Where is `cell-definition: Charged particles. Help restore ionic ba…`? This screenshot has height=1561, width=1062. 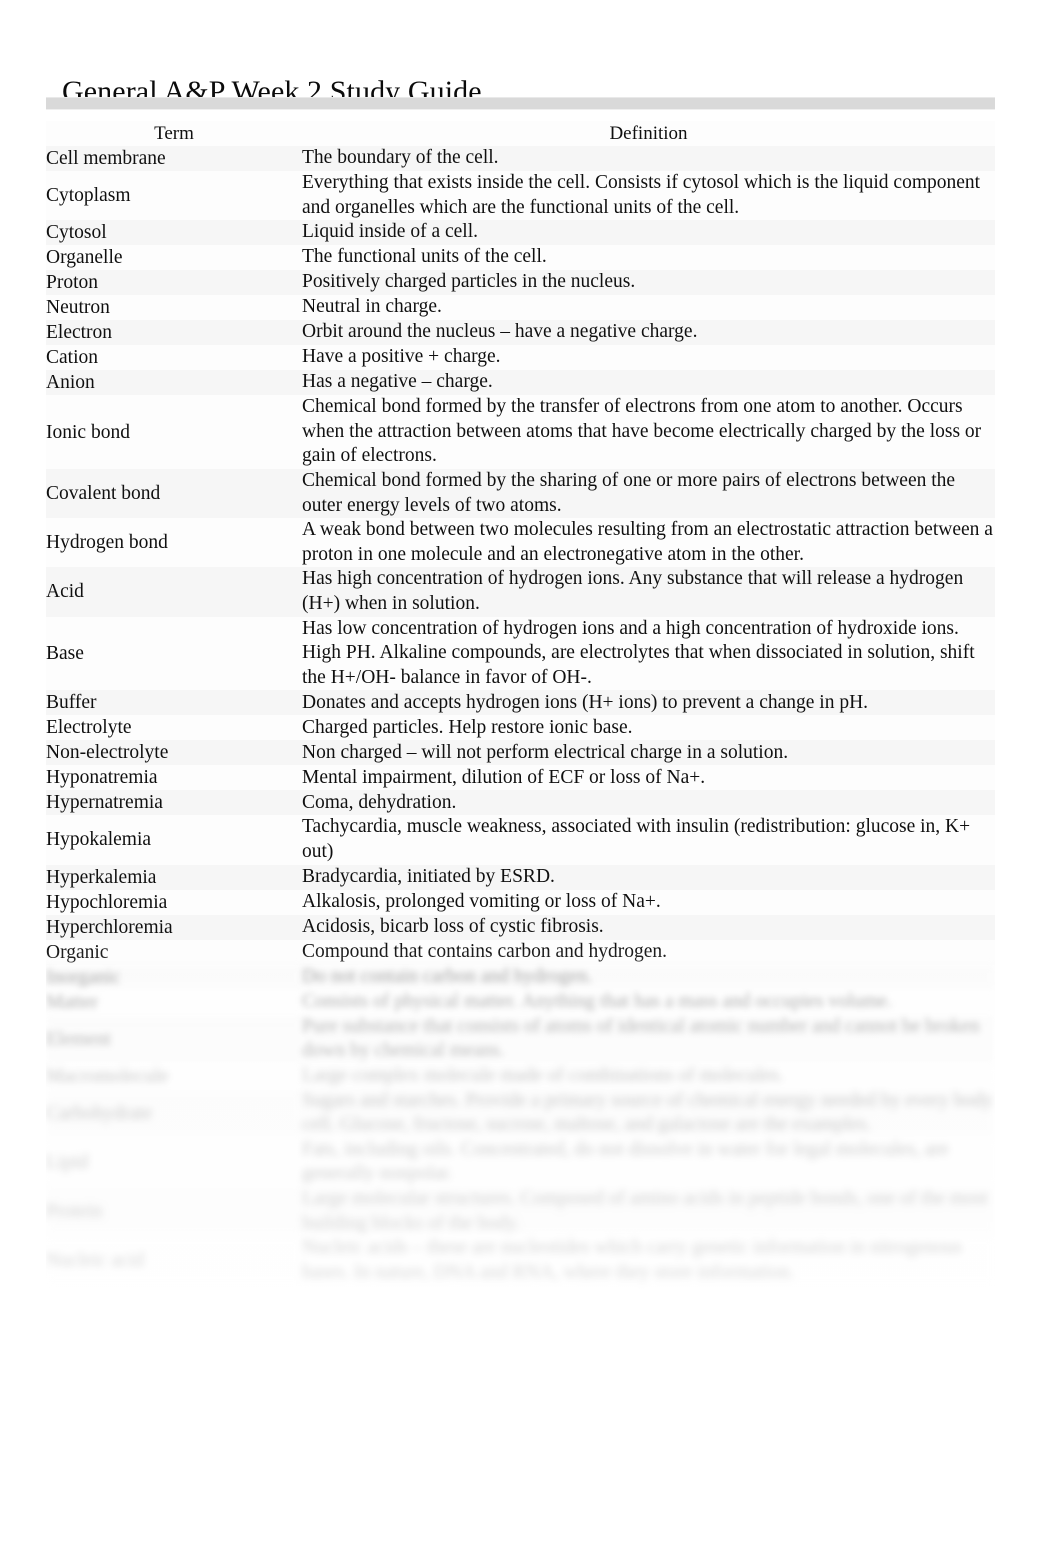 cell-definition: Charged particles. Help restore ionic ba… is located at coordinates (648, 728).